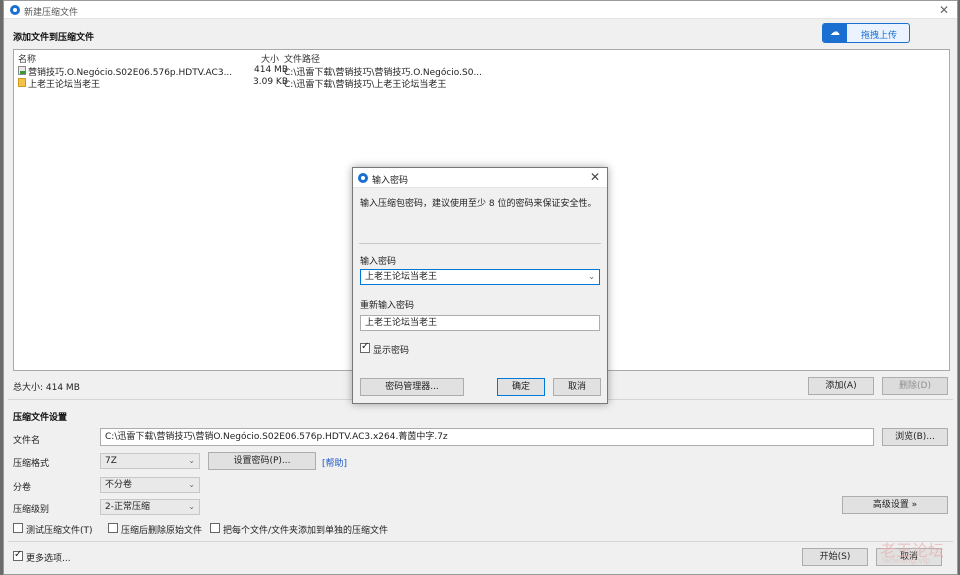 The image size is (960, 575). I want to click on column-header-path: 文件路径, so click(302, 58).